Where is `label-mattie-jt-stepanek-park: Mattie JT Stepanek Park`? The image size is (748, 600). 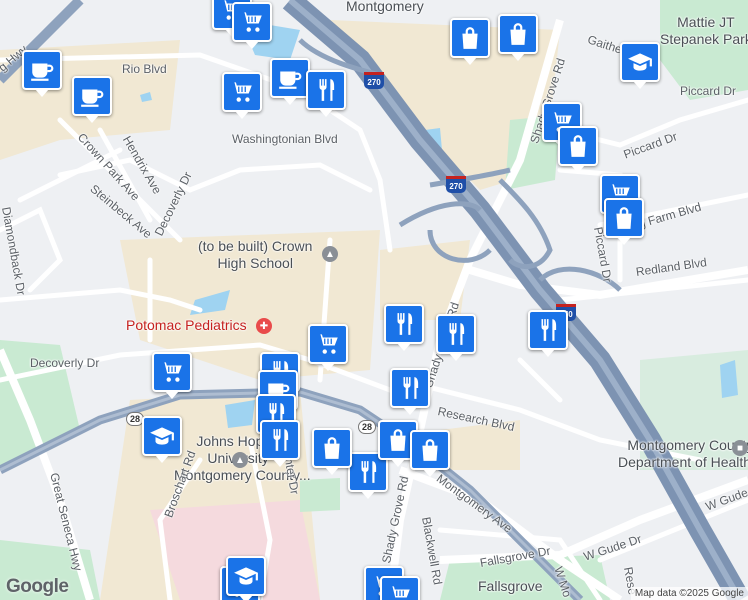 label-mattie-jt-stepanek-park: Mattie JT Stepanek Park is located at coordinates (704, 30).